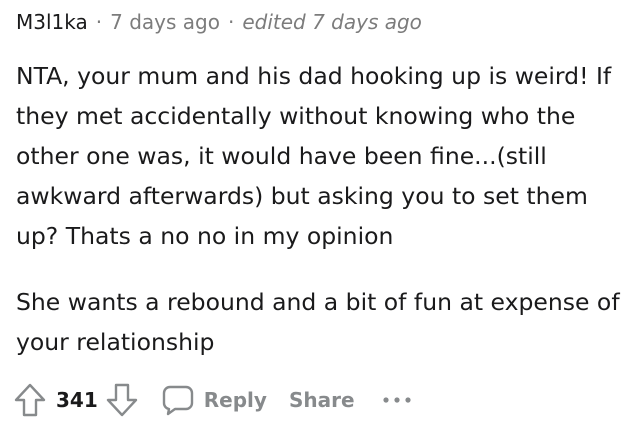 The width and height of the screenshot is (642, 446). Describe the element at coordinates (165, 22) in the screenshot. I see `timestamp-link: 7 days ago` at that location.